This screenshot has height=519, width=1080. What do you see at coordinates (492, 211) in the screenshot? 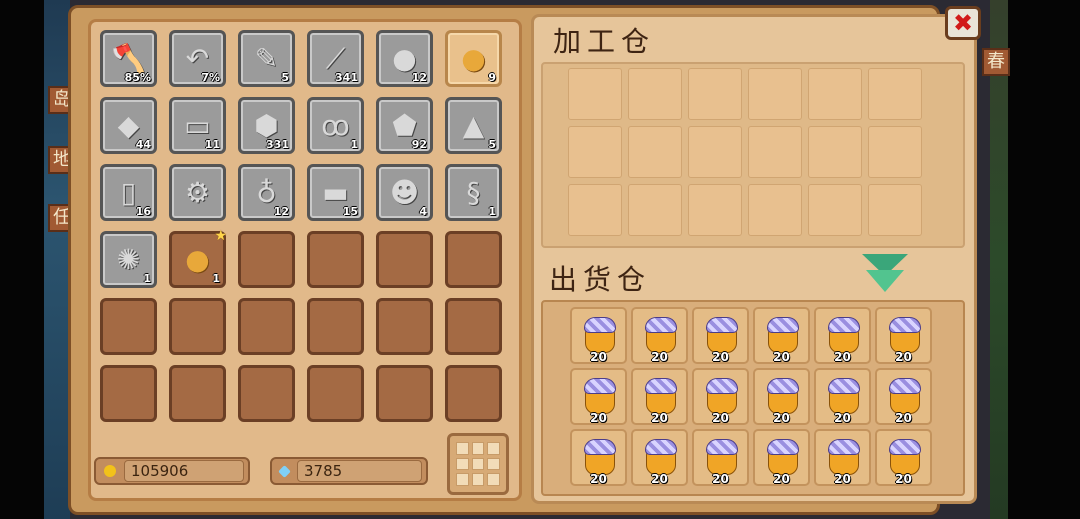
I see `item-quantity: 1` at bounding box center [492, 211].